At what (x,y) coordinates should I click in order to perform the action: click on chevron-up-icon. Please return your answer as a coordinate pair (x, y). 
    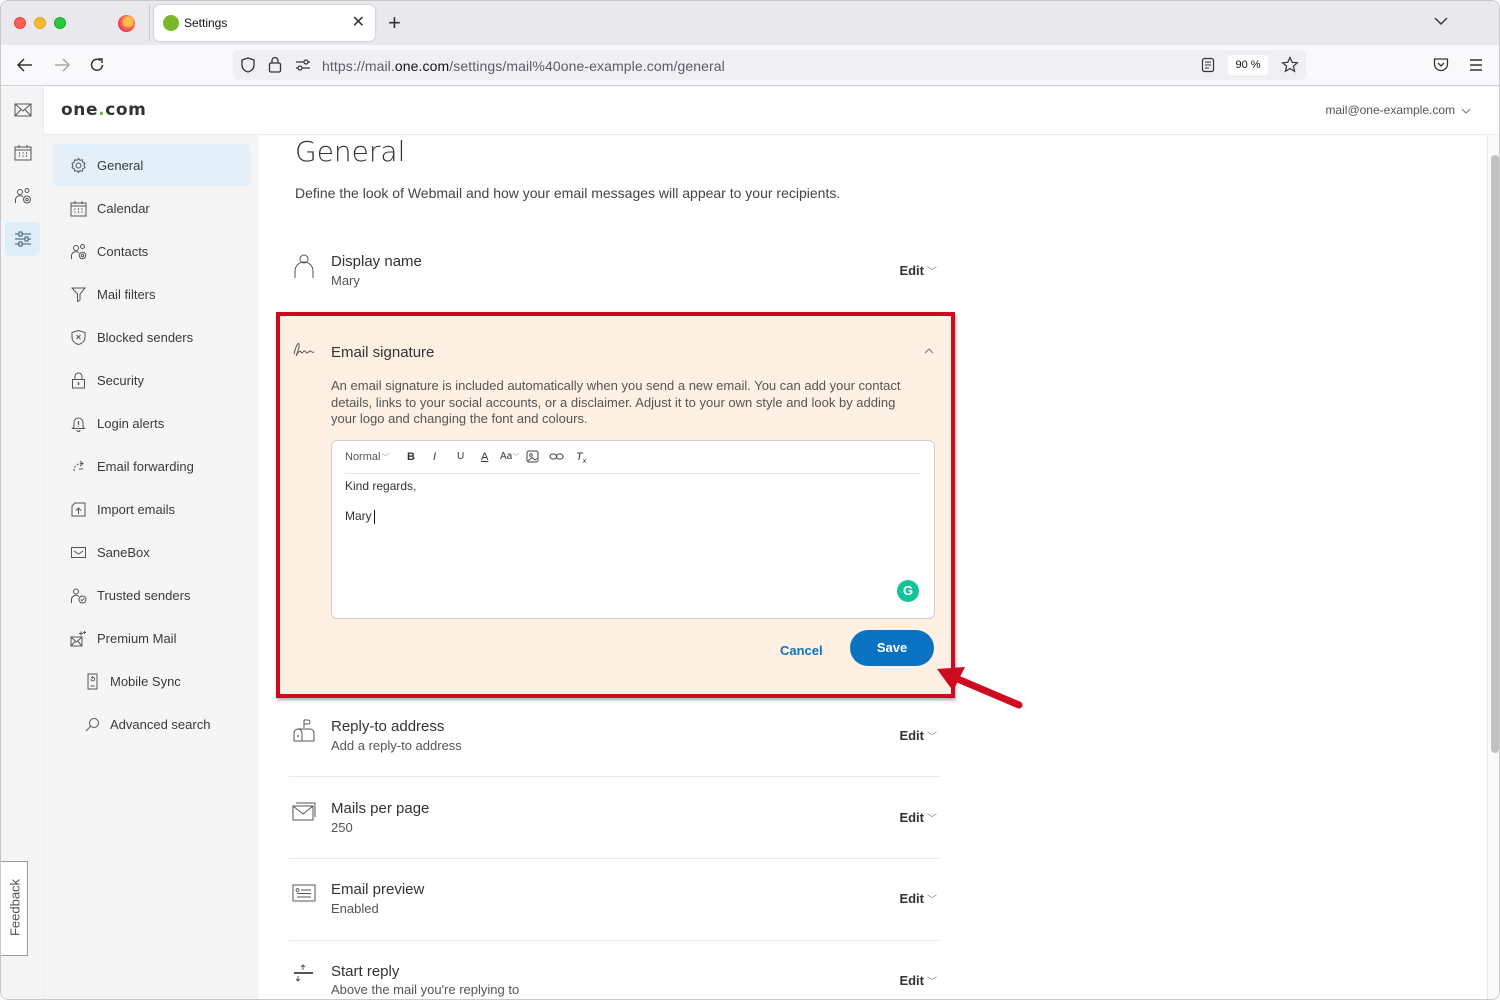
    Looking at the image, I should click on (929, 351).